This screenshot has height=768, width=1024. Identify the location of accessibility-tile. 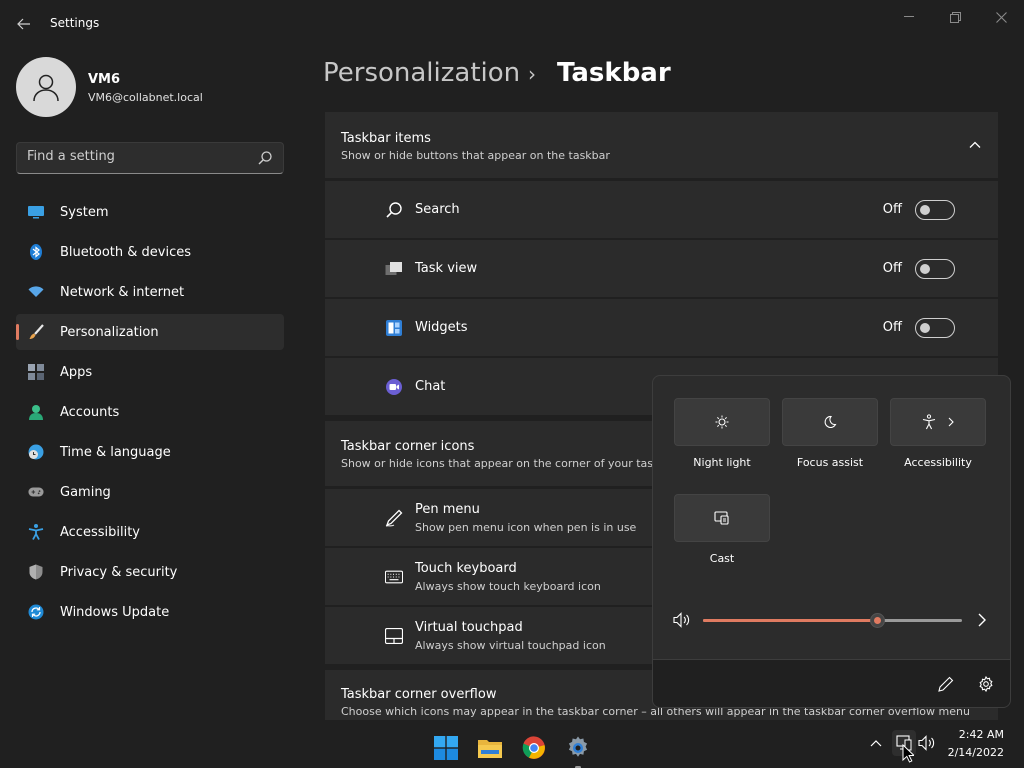
(938, 422).